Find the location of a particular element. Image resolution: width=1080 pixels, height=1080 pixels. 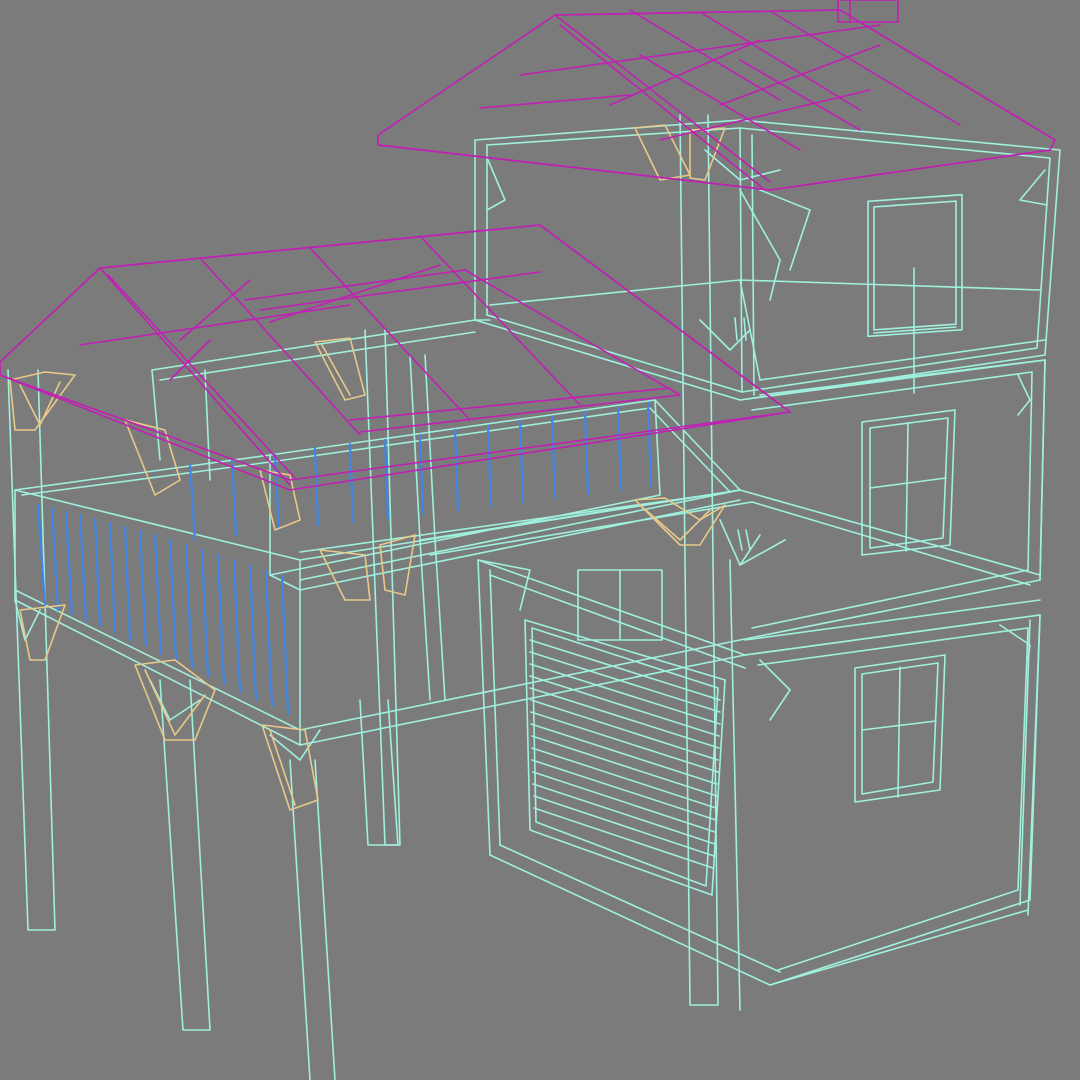

upper-floor-box is located at coordinates (767, 260).